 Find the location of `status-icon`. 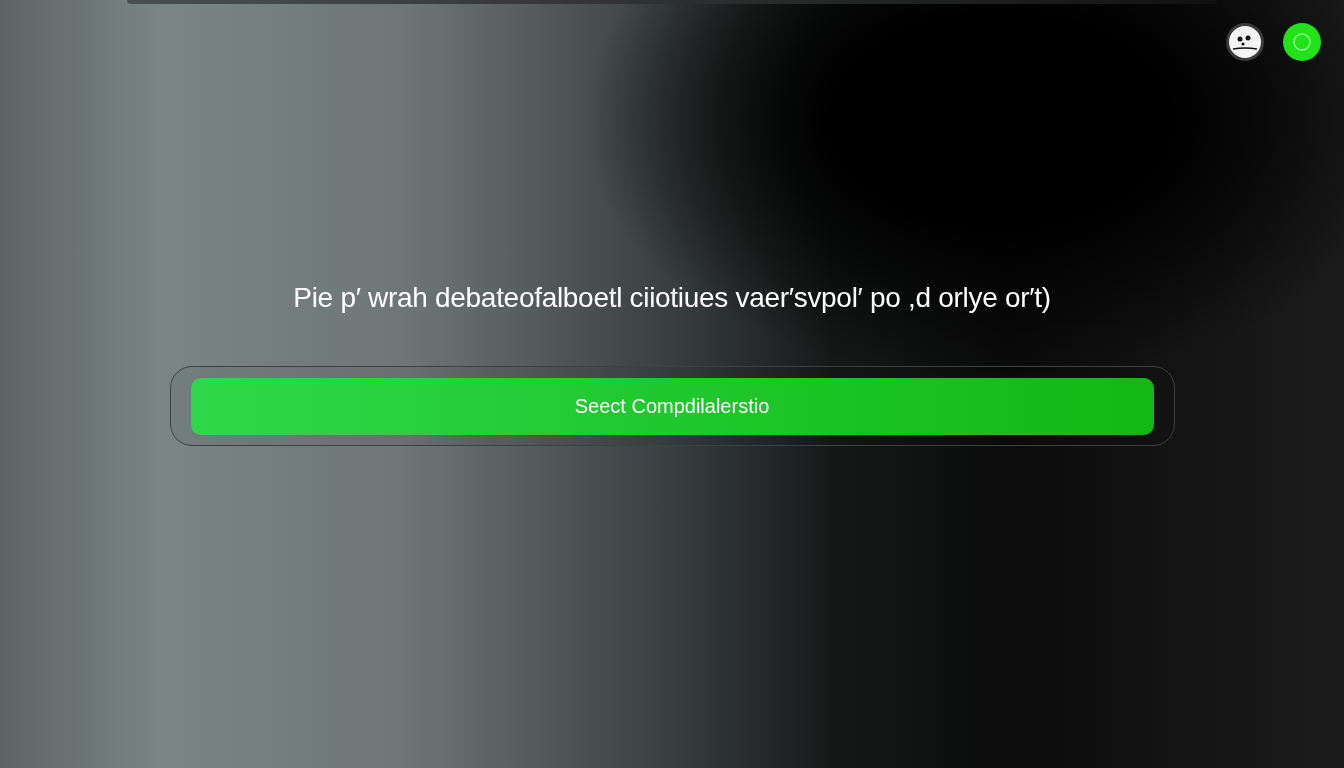

status-icon is located at coordinates (1302, 42).